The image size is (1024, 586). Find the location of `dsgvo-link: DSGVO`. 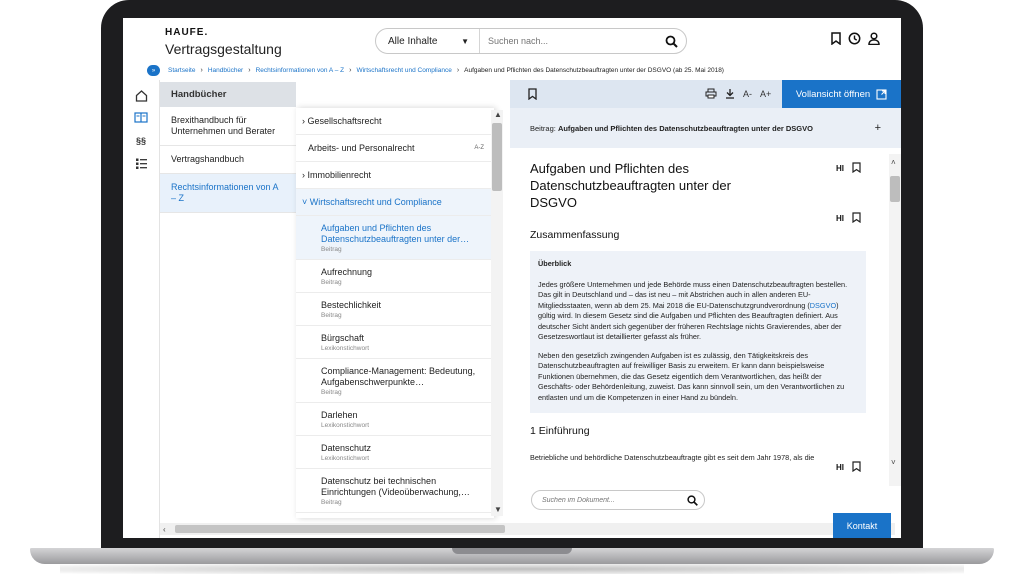

dsgvo-link: DSGVO is located at coordinates (823, 305).